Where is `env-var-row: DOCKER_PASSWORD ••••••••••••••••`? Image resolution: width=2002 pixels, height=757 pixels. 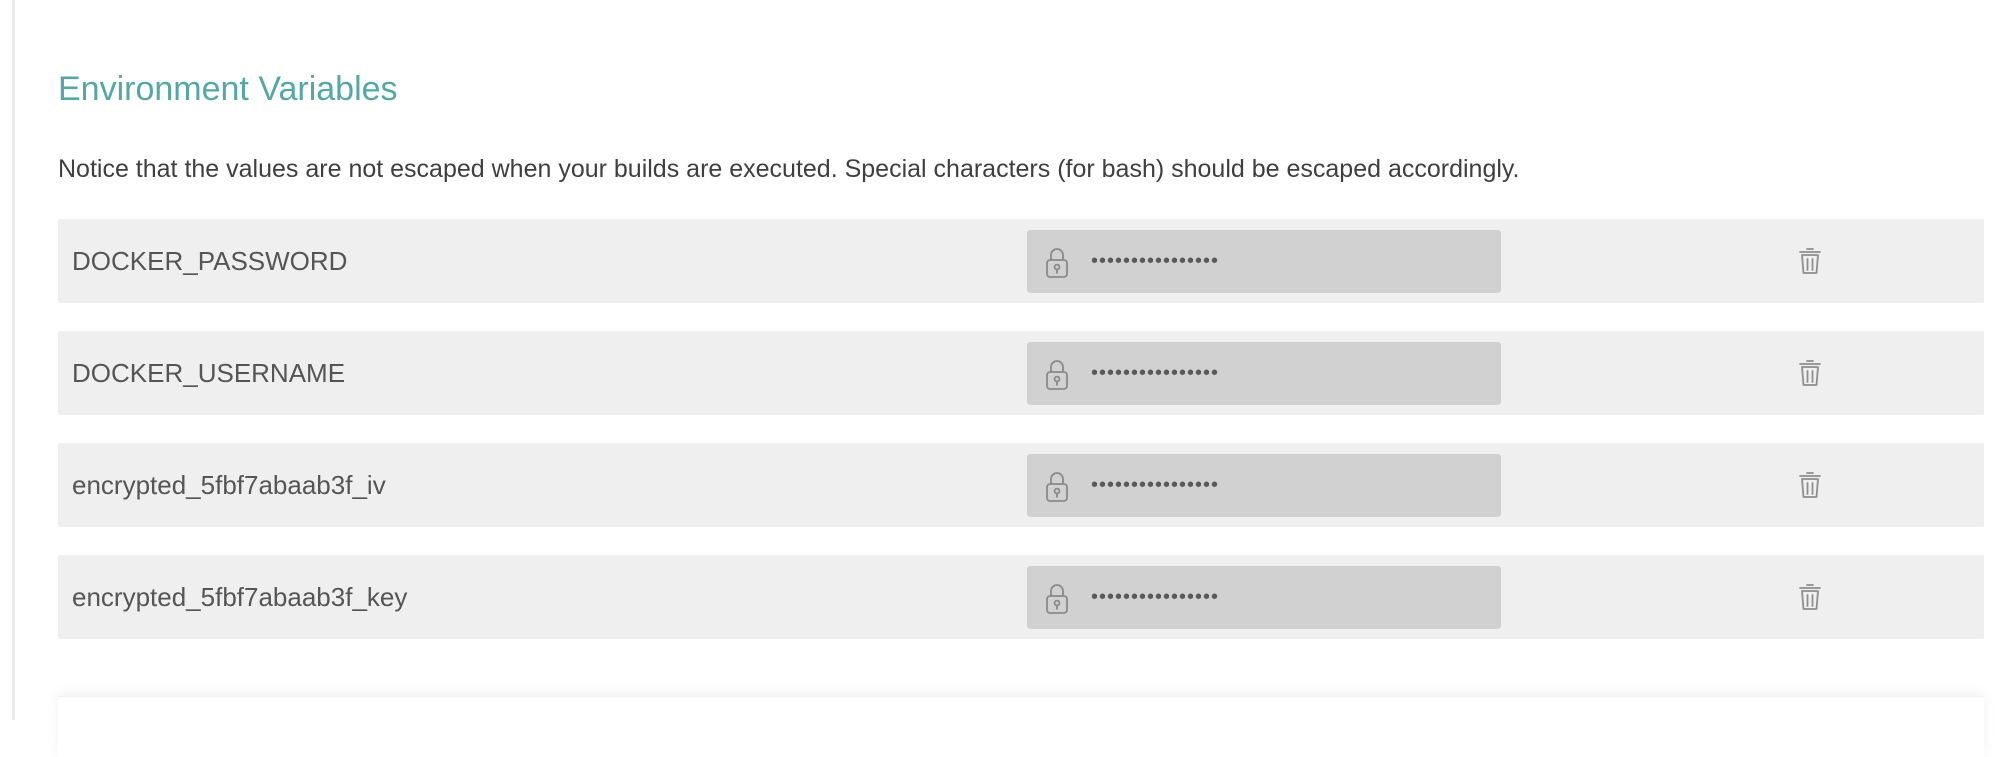
env-var-row: DOCKER_PASSWORD •••••••••••••••• is located at coordinates (1021, 261).